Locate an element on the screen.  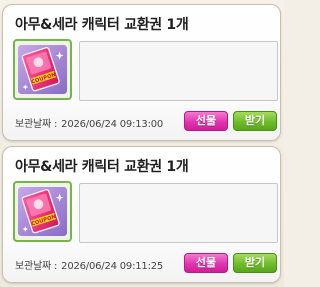
storage-date-value: 2026/06/24 09:11:25 is located at coordinates (112, 266).